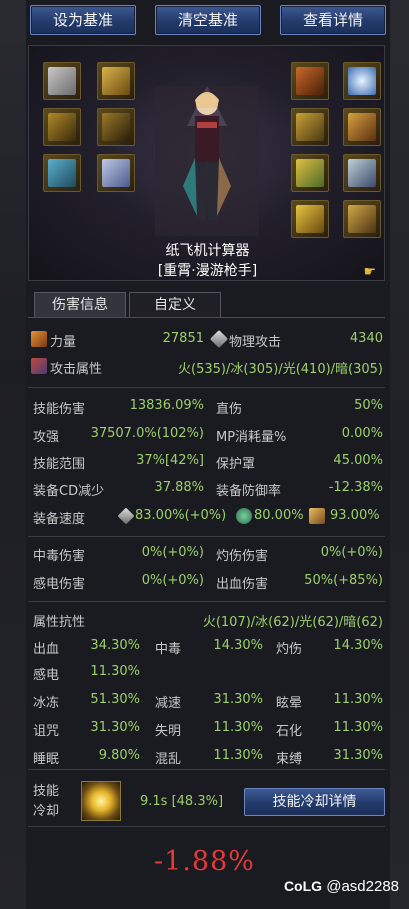 The height and width of the screenshot is (909, 409). Describe the element at coordinates (207, 251) in the screenshot. I see `character-name: 纸飞机计算器` at that location.